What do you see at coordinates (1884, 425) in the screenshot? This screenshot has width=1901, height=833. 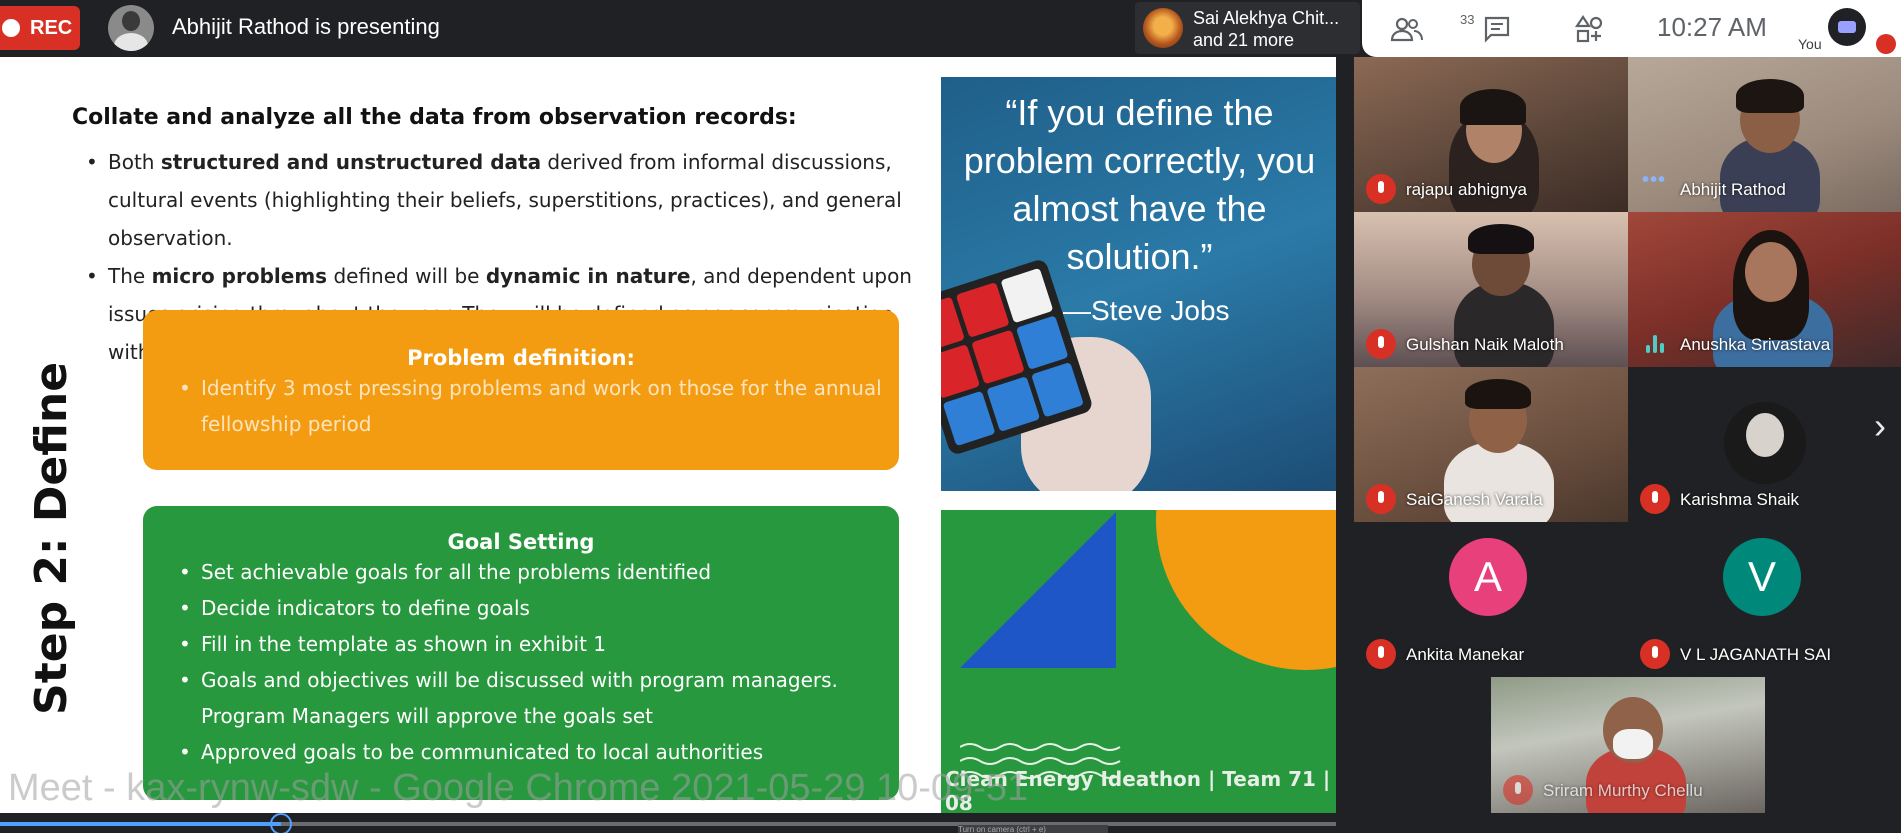 I see `chevron-right-icon: ›` at bounding box center [1884, 425].